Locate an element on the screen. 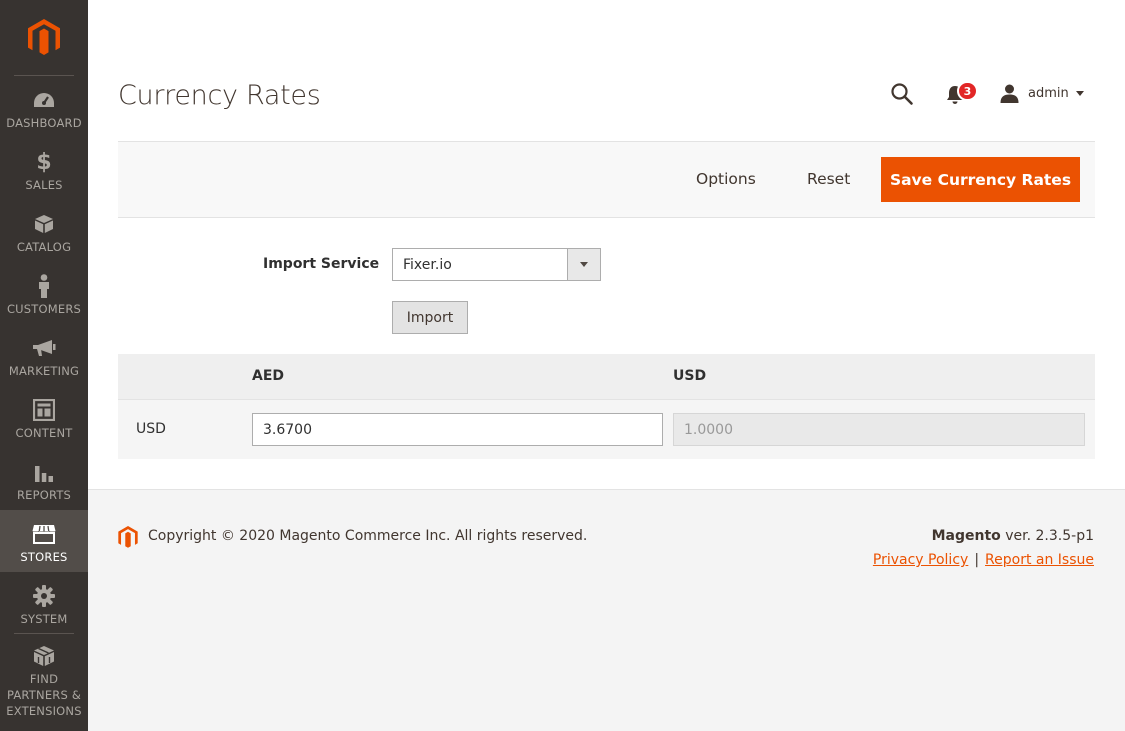  import-service-select: Fixer.io is located at coordinates (496, 264).